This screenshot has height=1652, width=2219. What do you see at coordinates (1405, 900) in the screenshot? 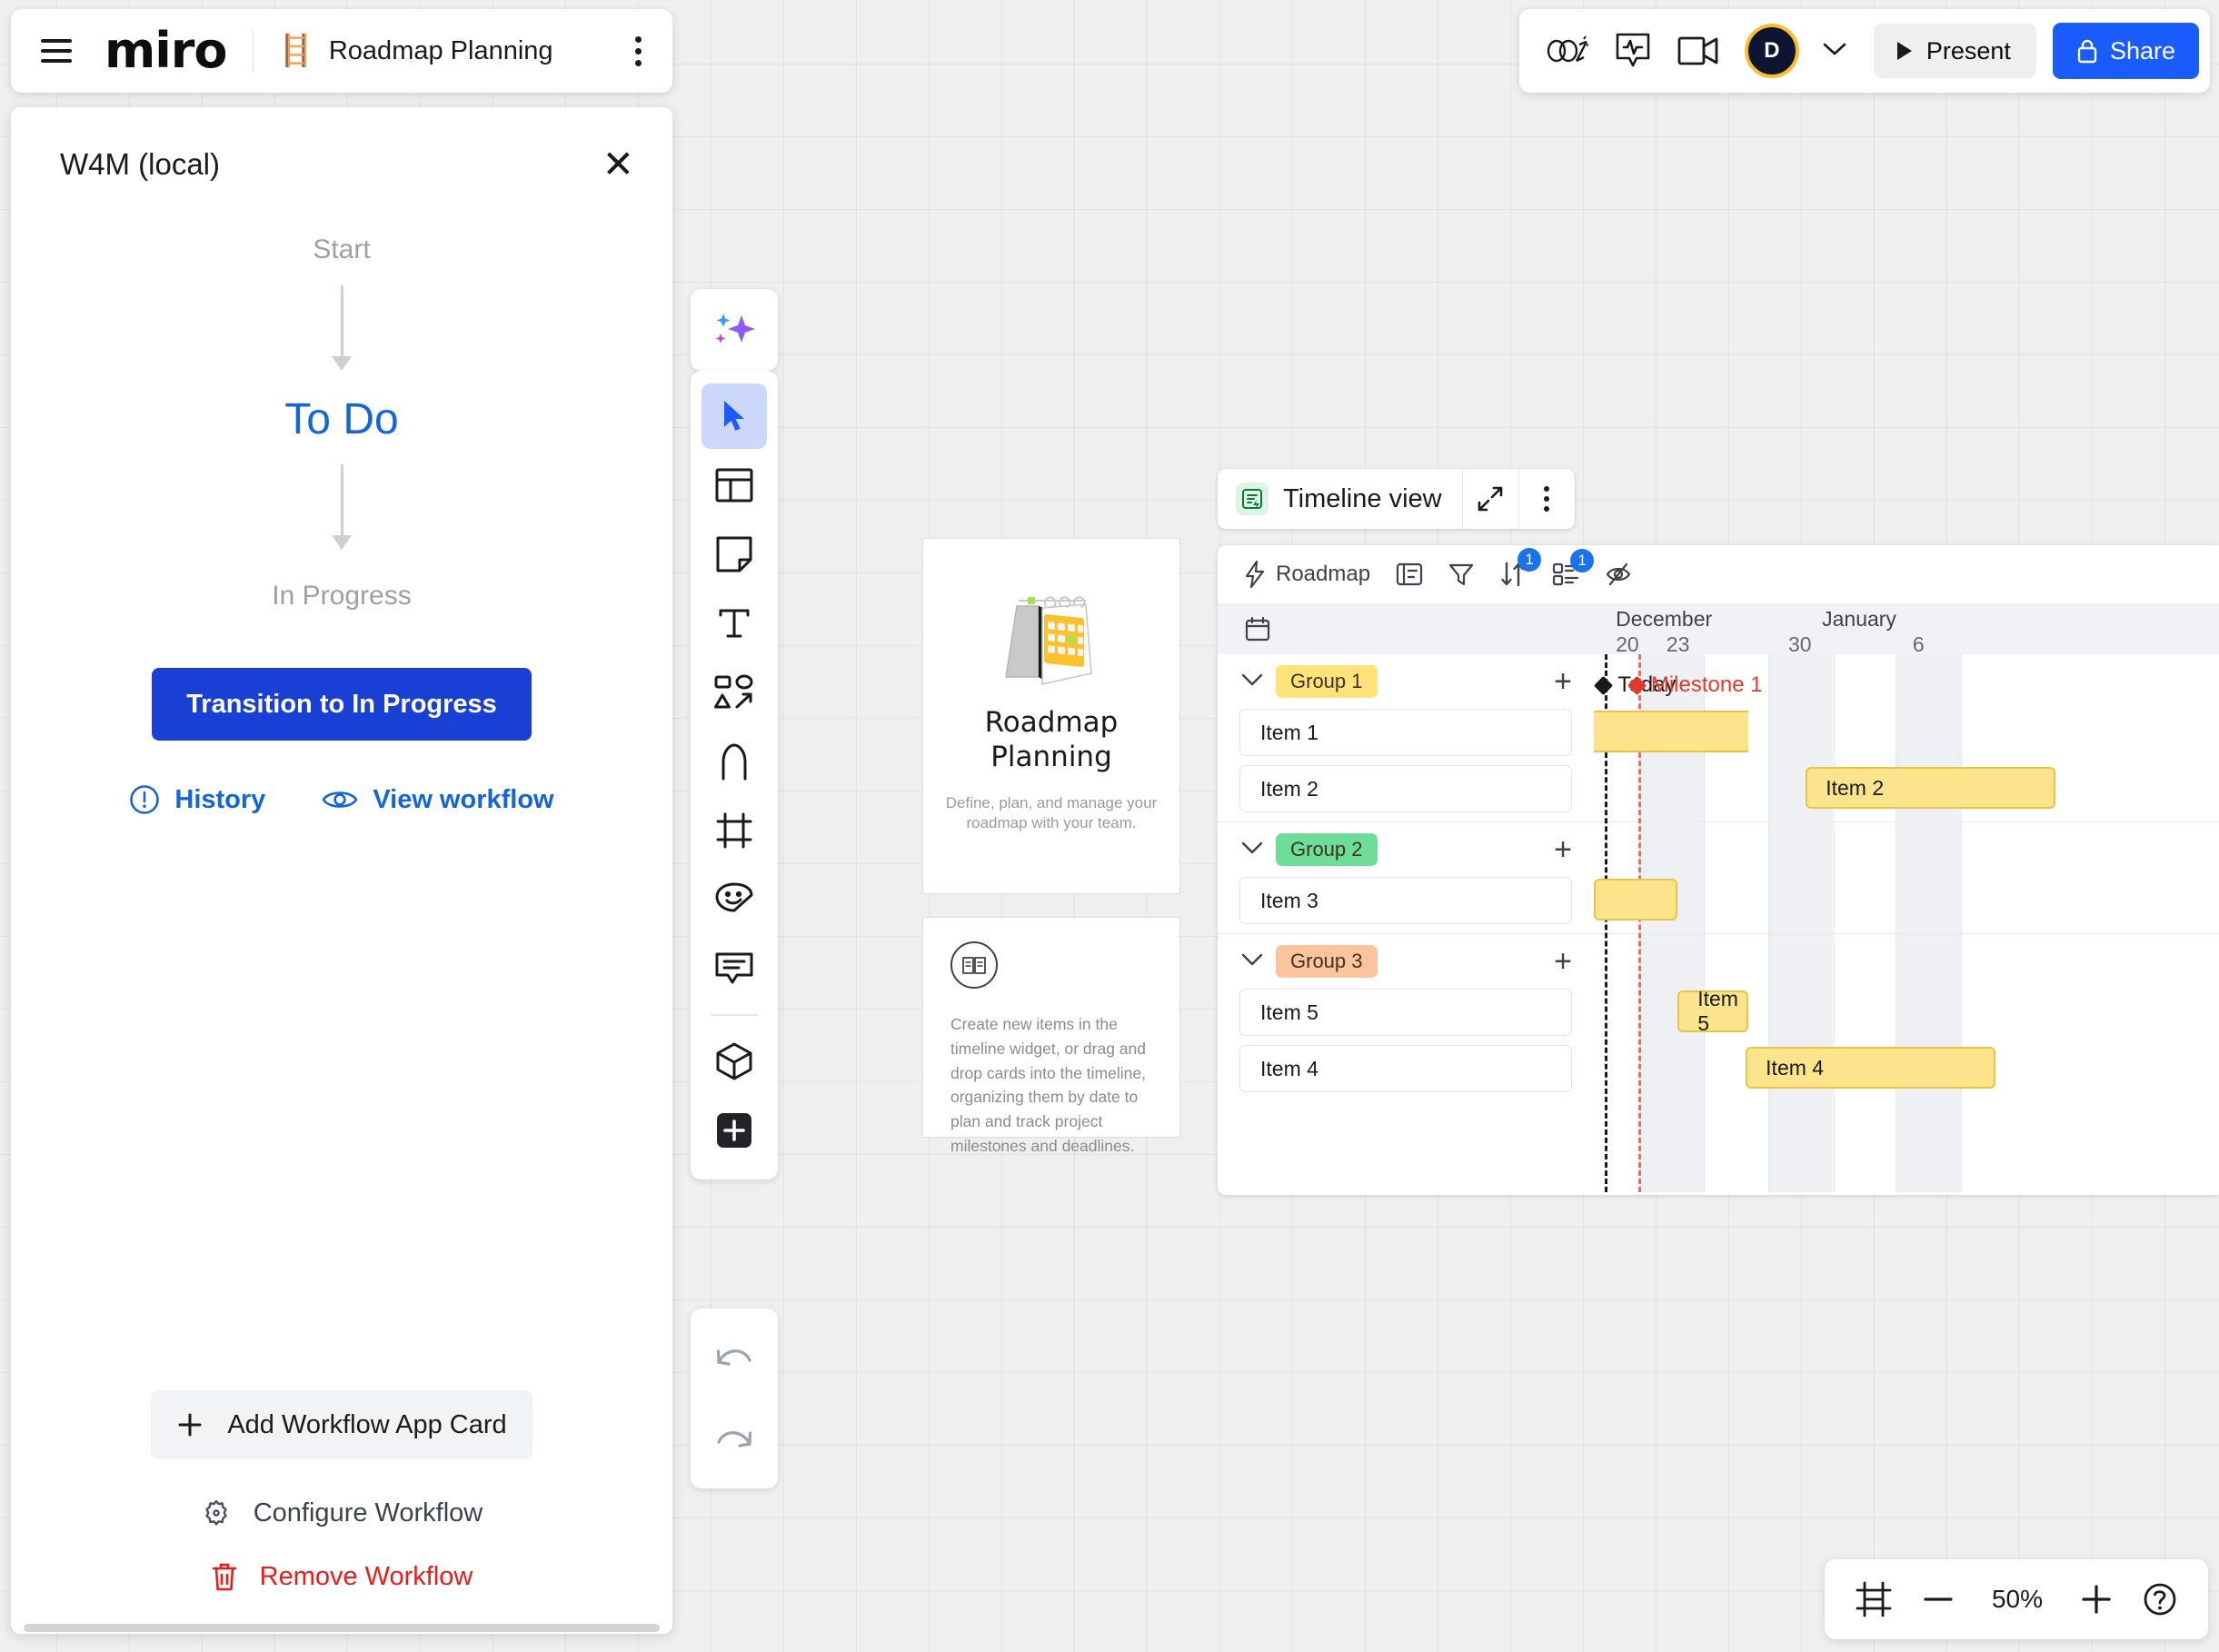
I see `timeline-item-row: Item 3` at bounding box center [1405, 900].